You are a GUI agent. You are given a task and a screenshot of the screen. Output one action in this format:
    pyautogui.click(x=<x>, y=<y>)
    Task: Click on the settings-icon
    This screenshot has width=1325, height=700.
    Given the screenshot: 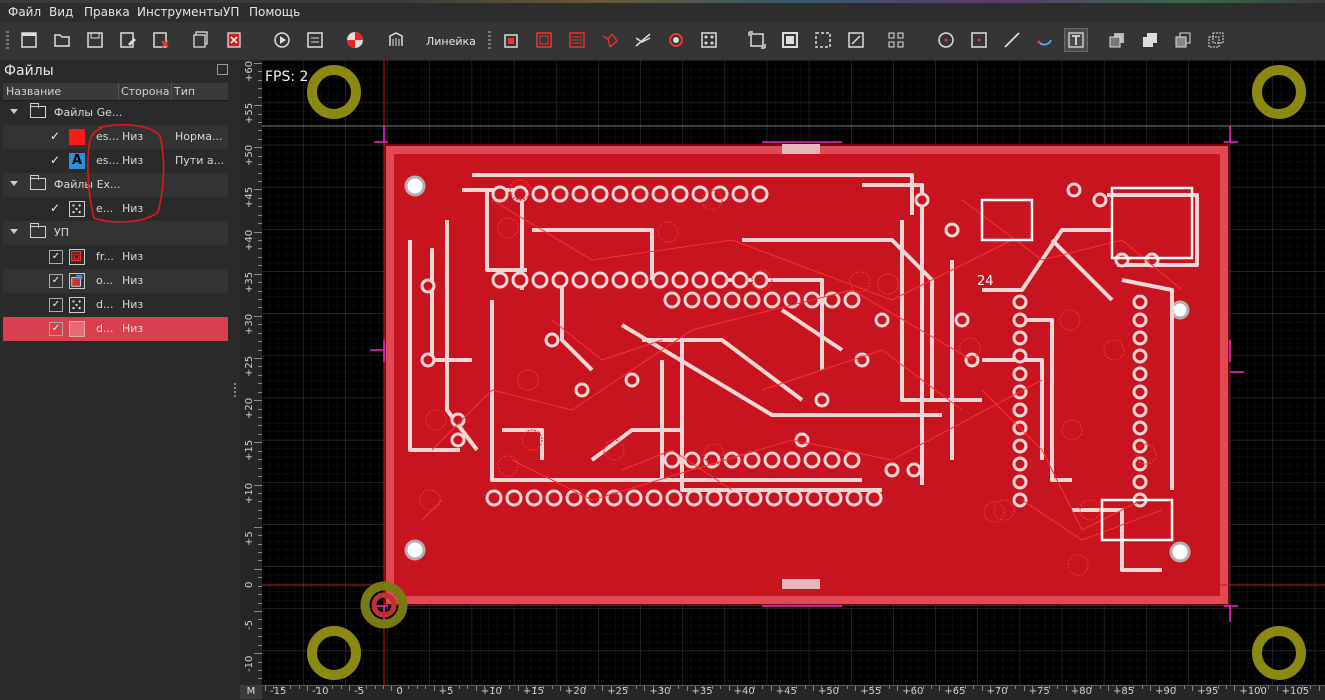 What is the action you would take?
    pyautogui.click(x=315, y=40)
    